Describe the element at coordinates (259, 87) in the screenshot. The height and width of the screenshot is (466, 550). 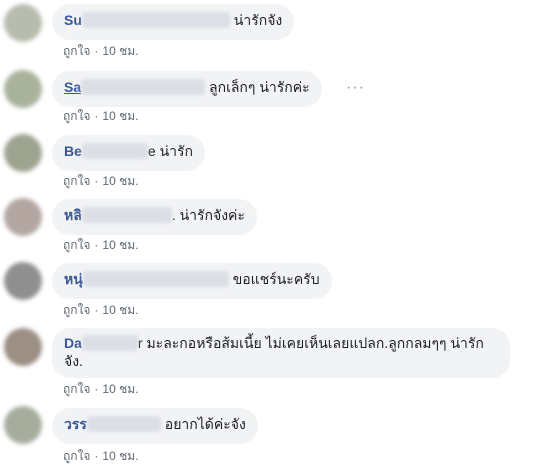
I see `comment-text: ลูกเล็กๆ น่ารักค่ะ` at that location.